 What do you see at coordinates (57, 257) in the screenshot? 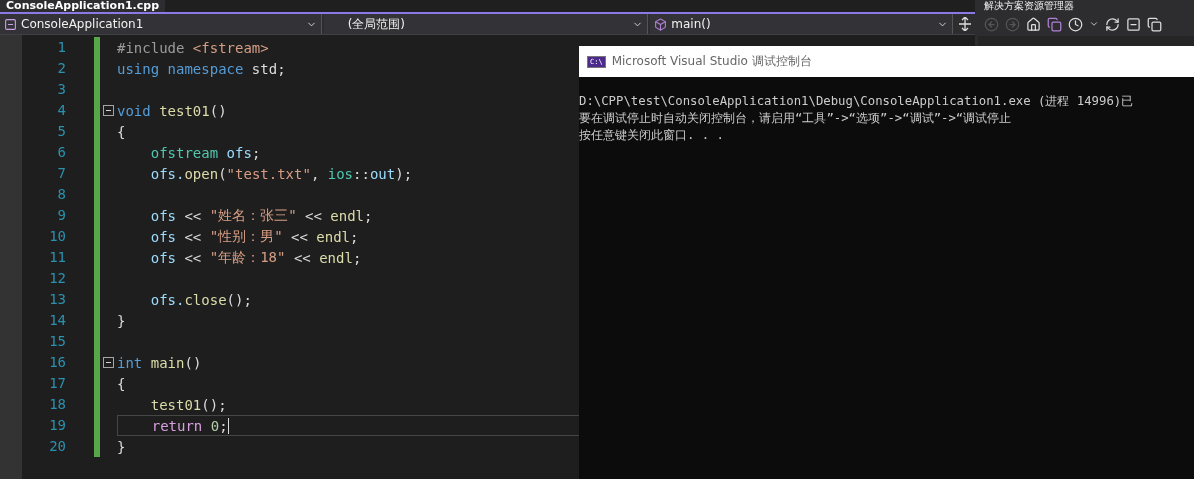
I see `line-number: 11` at bounding box center [57, 257].